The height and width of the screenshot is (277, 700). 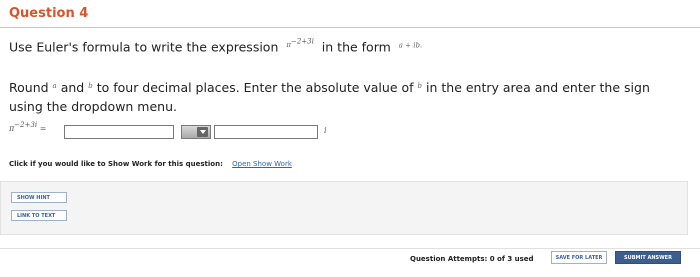 What do you see at coordinates (350, 27) in the screenshot?
I see `title-divider` at bounding box center [350, 27].